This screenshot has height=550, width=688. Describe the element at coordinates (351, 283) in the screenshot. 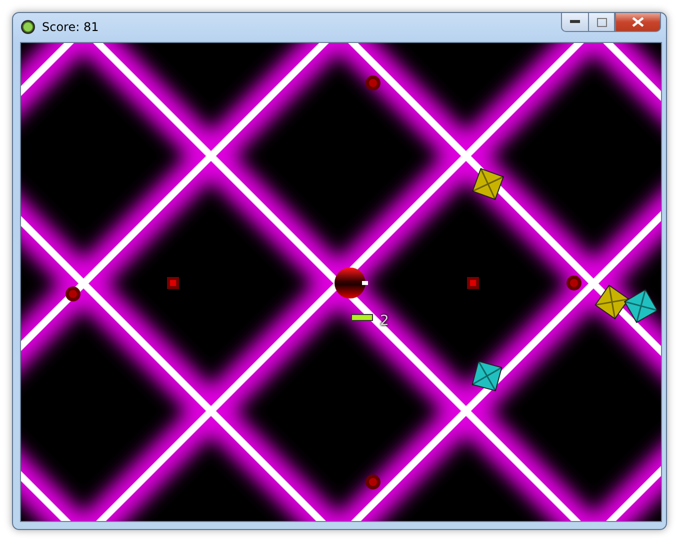

I see `player-ball-icon` at that location.